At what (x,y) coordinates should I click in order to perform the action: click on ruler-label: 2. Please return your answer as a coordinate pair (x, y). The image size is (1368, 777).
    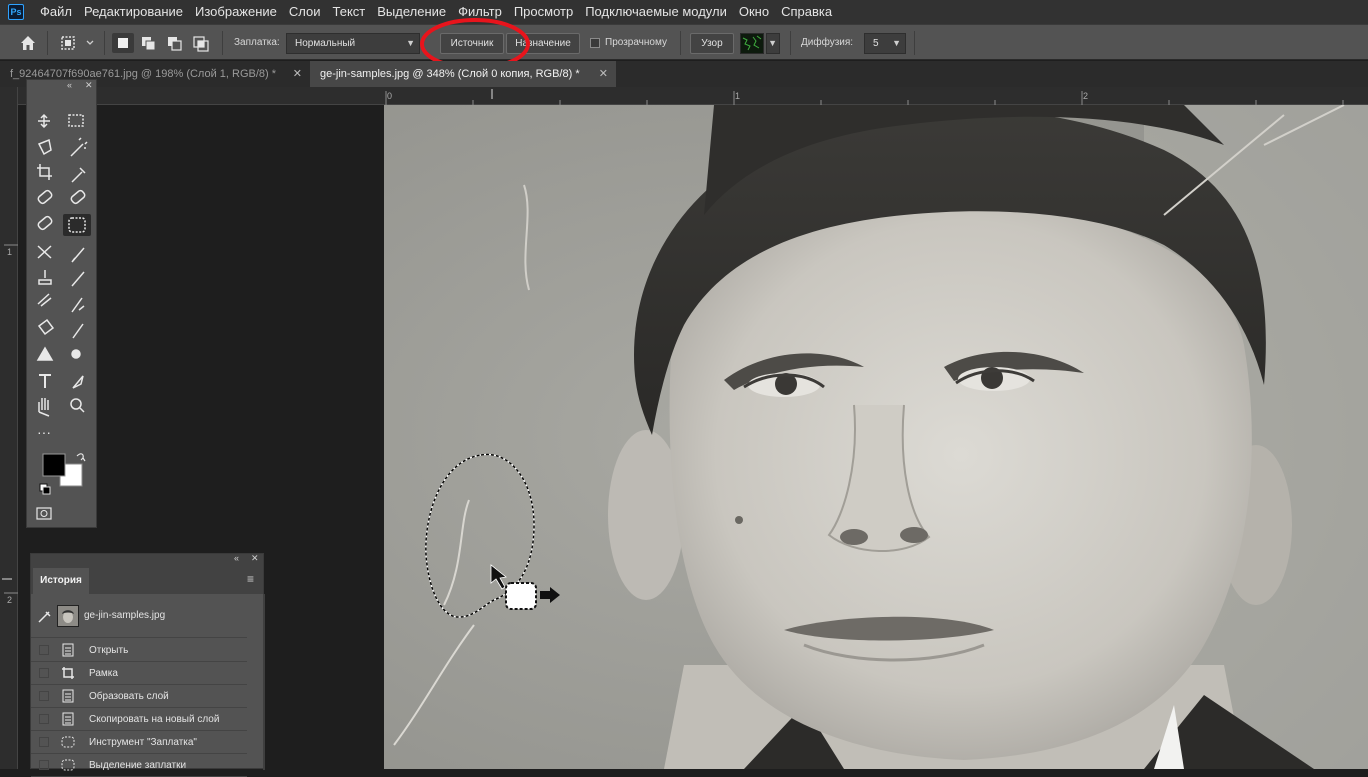
    Looking at the image, I should click on (10, 600).